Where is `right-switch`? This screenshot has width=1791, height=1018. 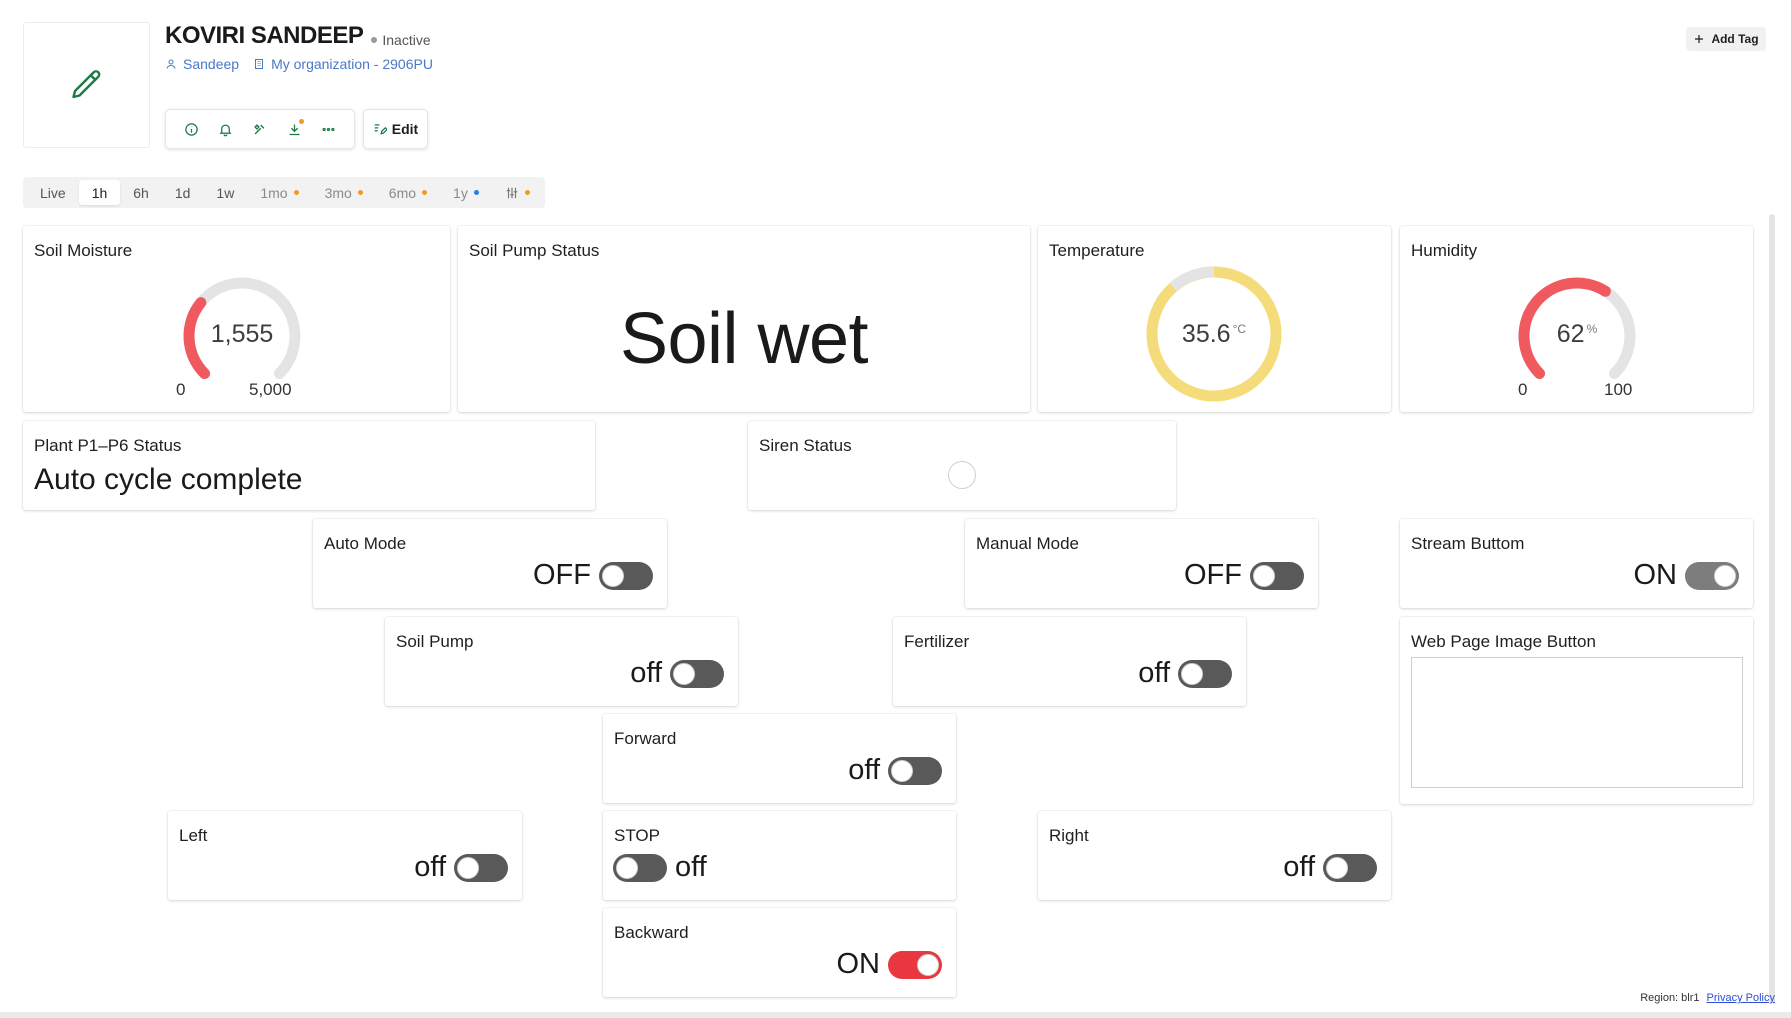 right-switch is located at coordinates (1350, 867).